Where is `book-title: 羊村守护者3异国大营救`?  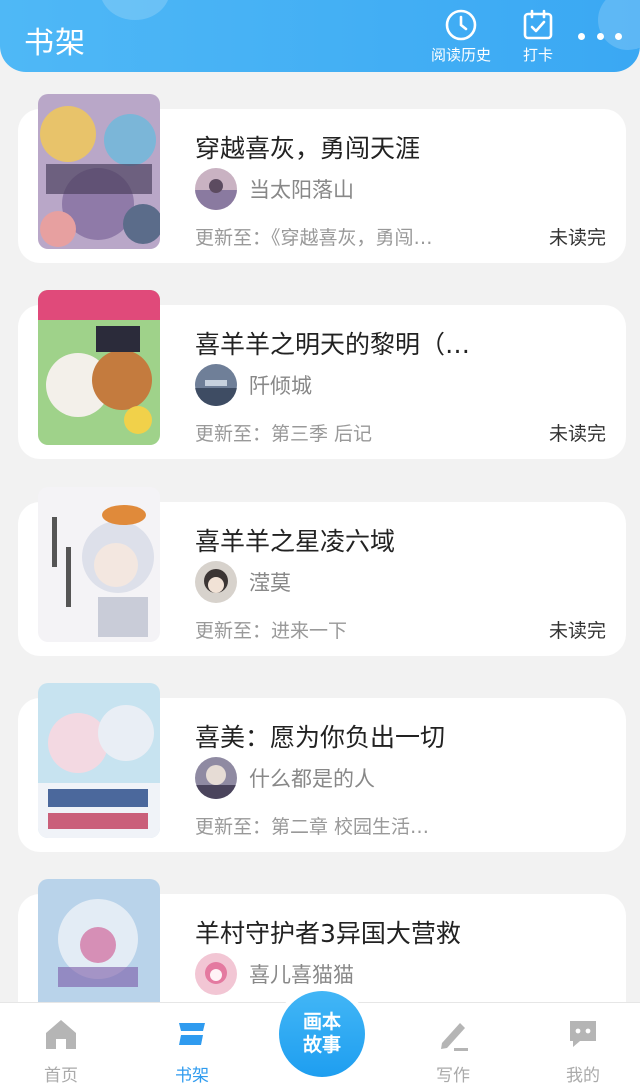
book-title: 羊村守护者3异国大营救 is located at coordinates (328, 933).